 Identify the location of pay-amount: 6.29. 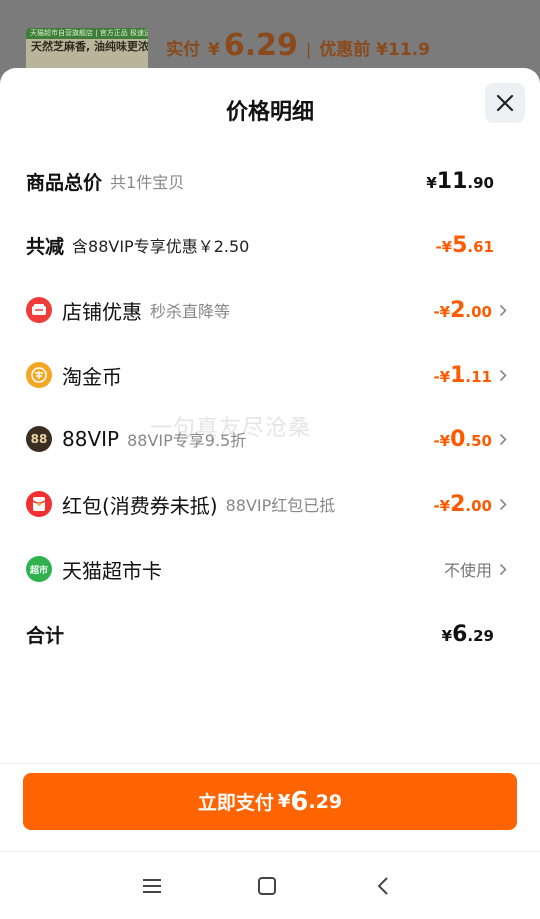
(260, 45).